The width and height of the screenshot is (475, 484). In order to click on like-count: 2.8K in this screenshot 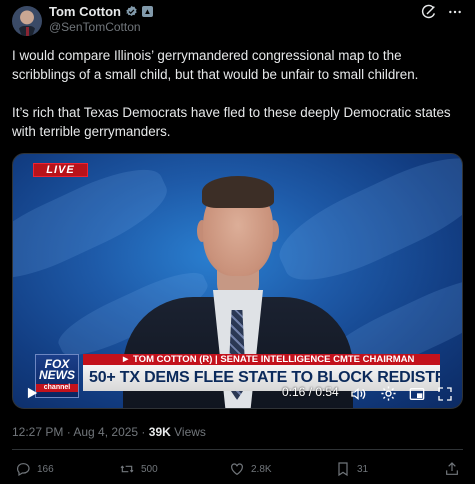, I will do `click(261, 469)`.